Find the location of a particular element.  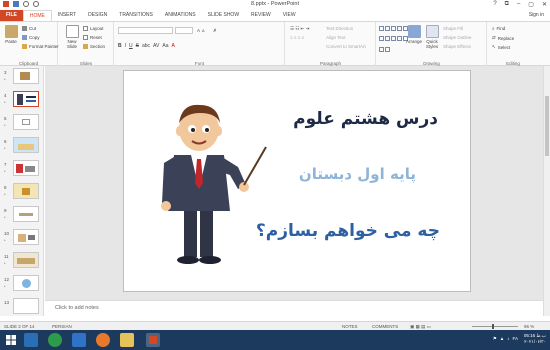

comments-toggle: COMMENTS is located at coordinates (385, 326).